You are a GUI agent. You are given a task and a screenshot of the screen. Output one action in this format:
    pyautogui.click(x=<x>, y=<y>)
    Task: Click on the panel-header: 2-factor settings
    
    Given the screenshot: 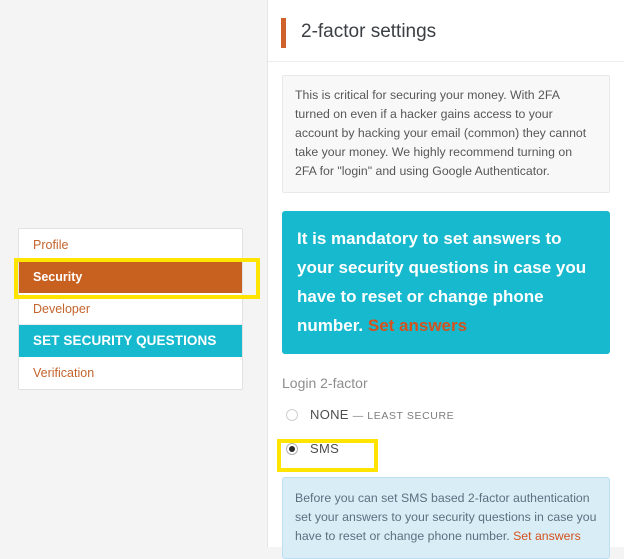 What is the action you would take?
    pyautogui.click(x=446, y=31)
    